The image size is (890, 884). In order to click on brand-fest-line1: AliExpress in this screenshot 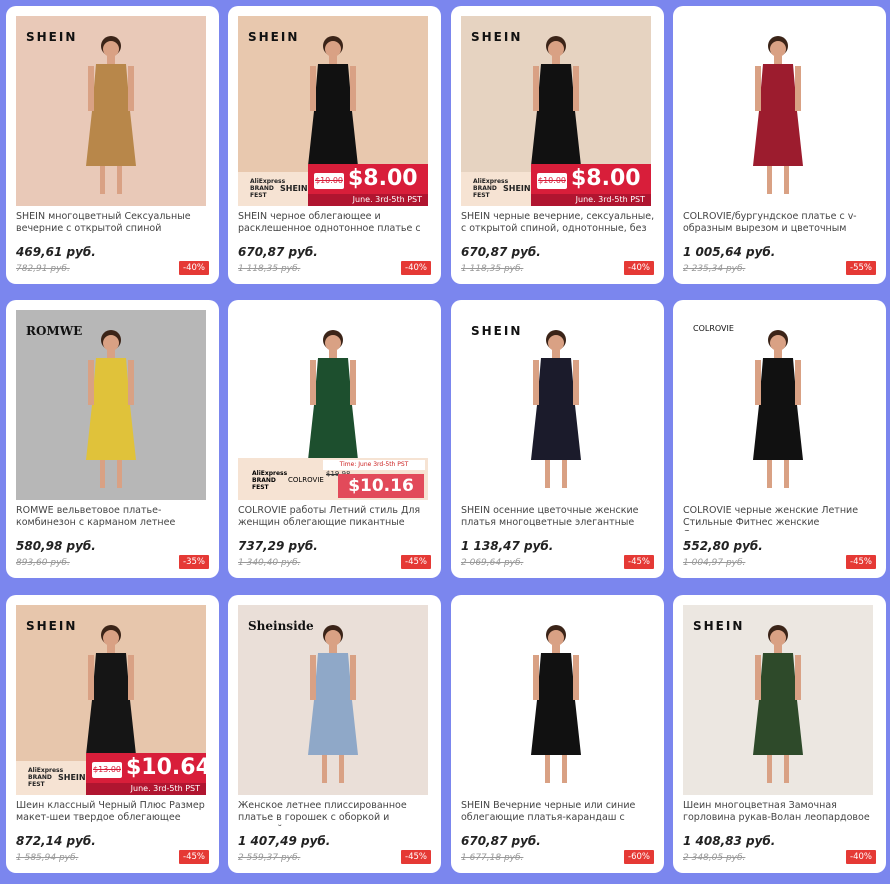, I will do `click(270, 473)`.